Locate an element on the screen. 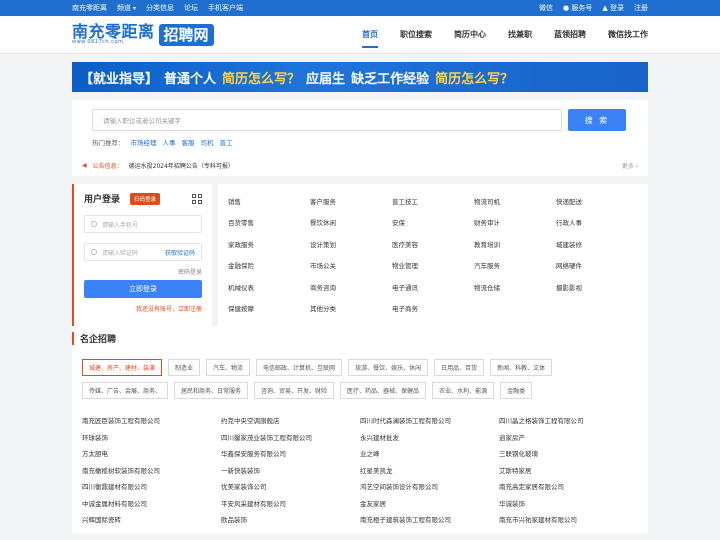  industry-tag: 日用品、百货 is located at coordinates (459, 367).